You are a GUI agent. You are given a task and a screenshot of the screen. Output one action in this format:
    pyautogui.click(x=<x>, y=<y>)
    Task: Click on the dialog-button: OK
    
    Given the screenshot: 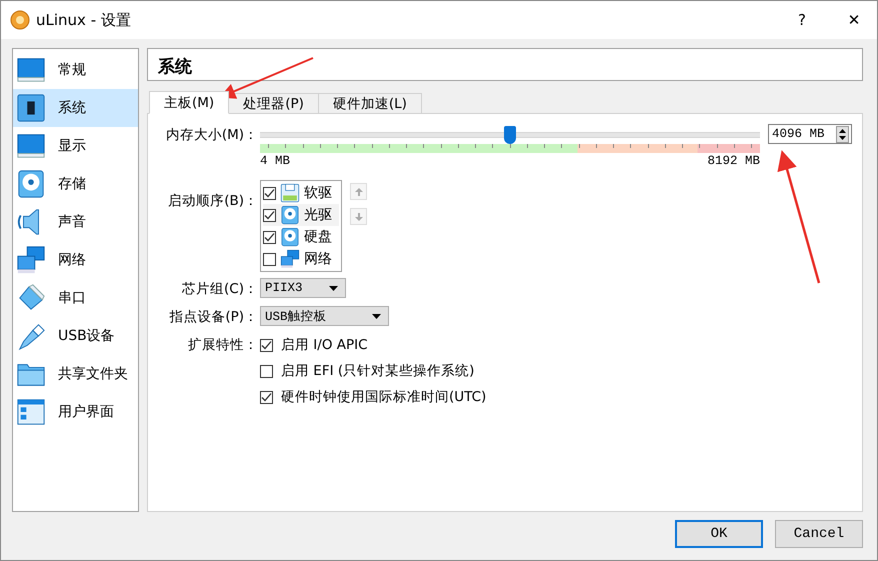 What is the action you would take?
    pyautogui.click(x=719, y=534)
    